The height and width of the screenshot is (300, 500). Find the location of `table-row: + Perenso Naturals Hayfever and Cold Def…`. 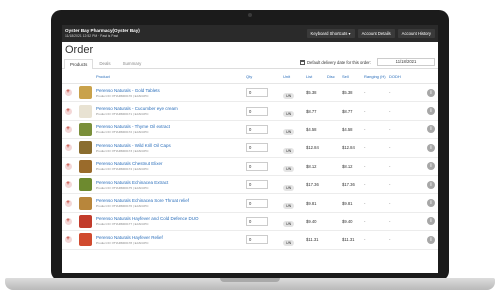

table-row: + Perenso Naturals Hayfever and Cold Def… is located at coordinates (250, 222).